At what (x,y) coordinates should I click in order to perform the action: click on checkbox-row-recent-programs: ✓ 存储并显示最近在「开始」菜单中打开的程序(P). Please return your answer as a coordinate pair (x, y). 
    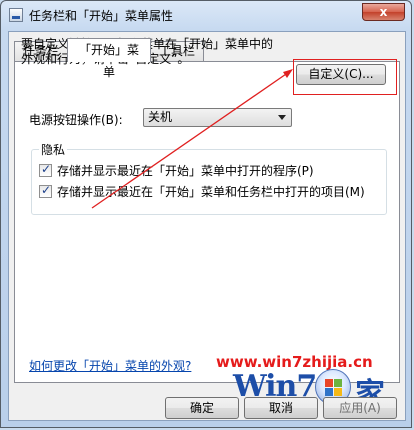
    Looking at the image, I should click on (176, 170).